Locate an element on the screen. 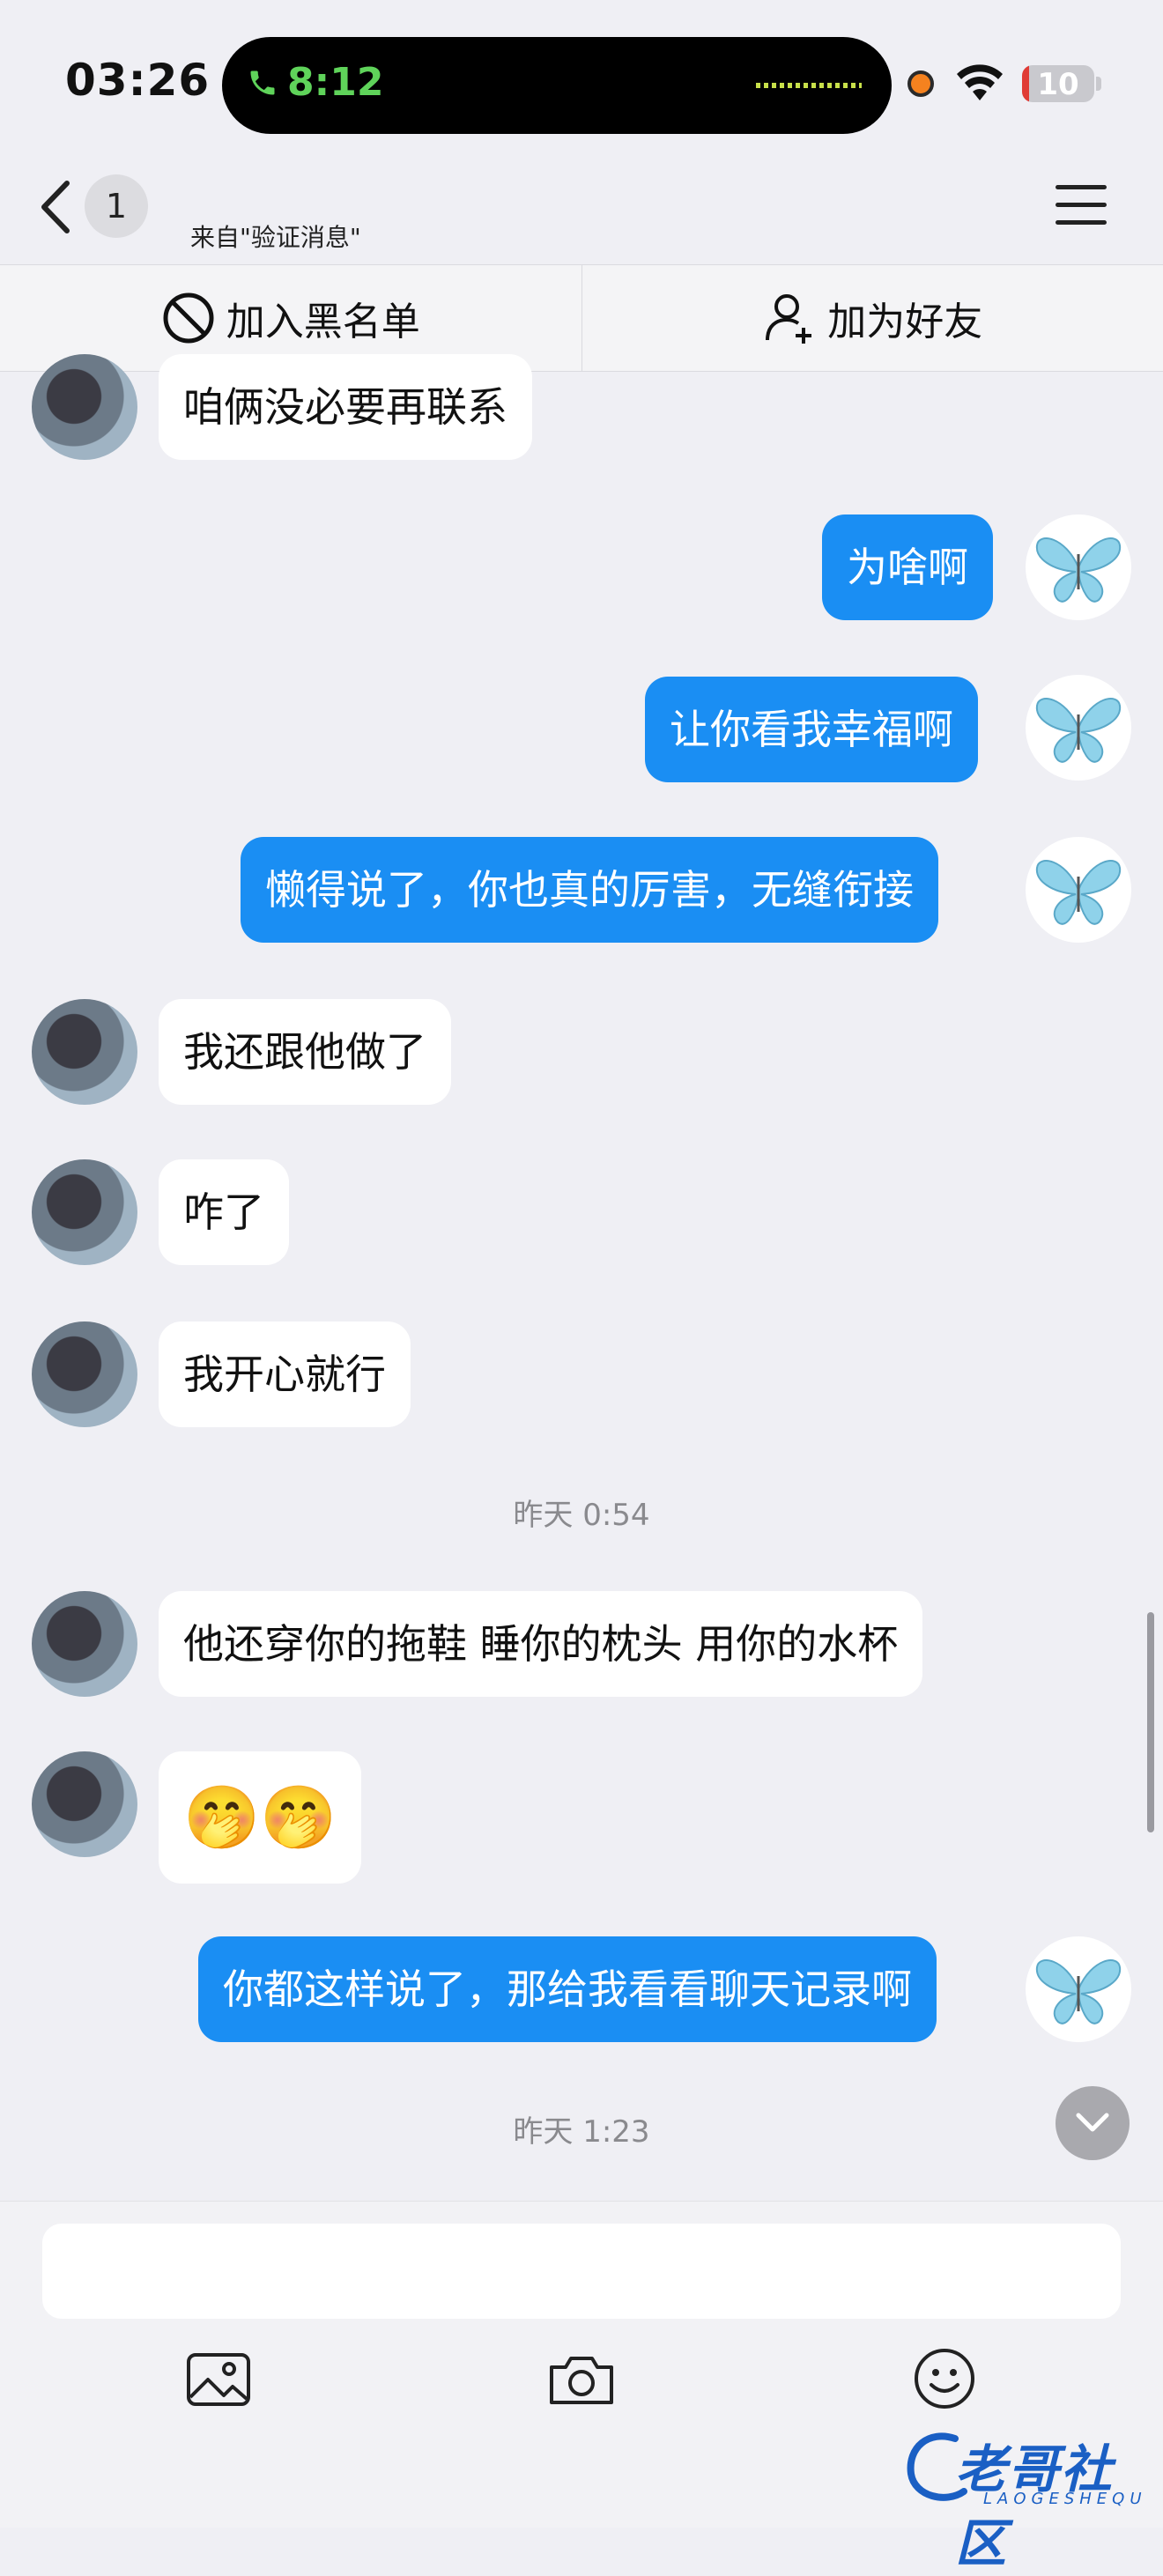 The height and width of the screenshot is (2576, 1163). wifi-icon is located at coordinates (979, 82).